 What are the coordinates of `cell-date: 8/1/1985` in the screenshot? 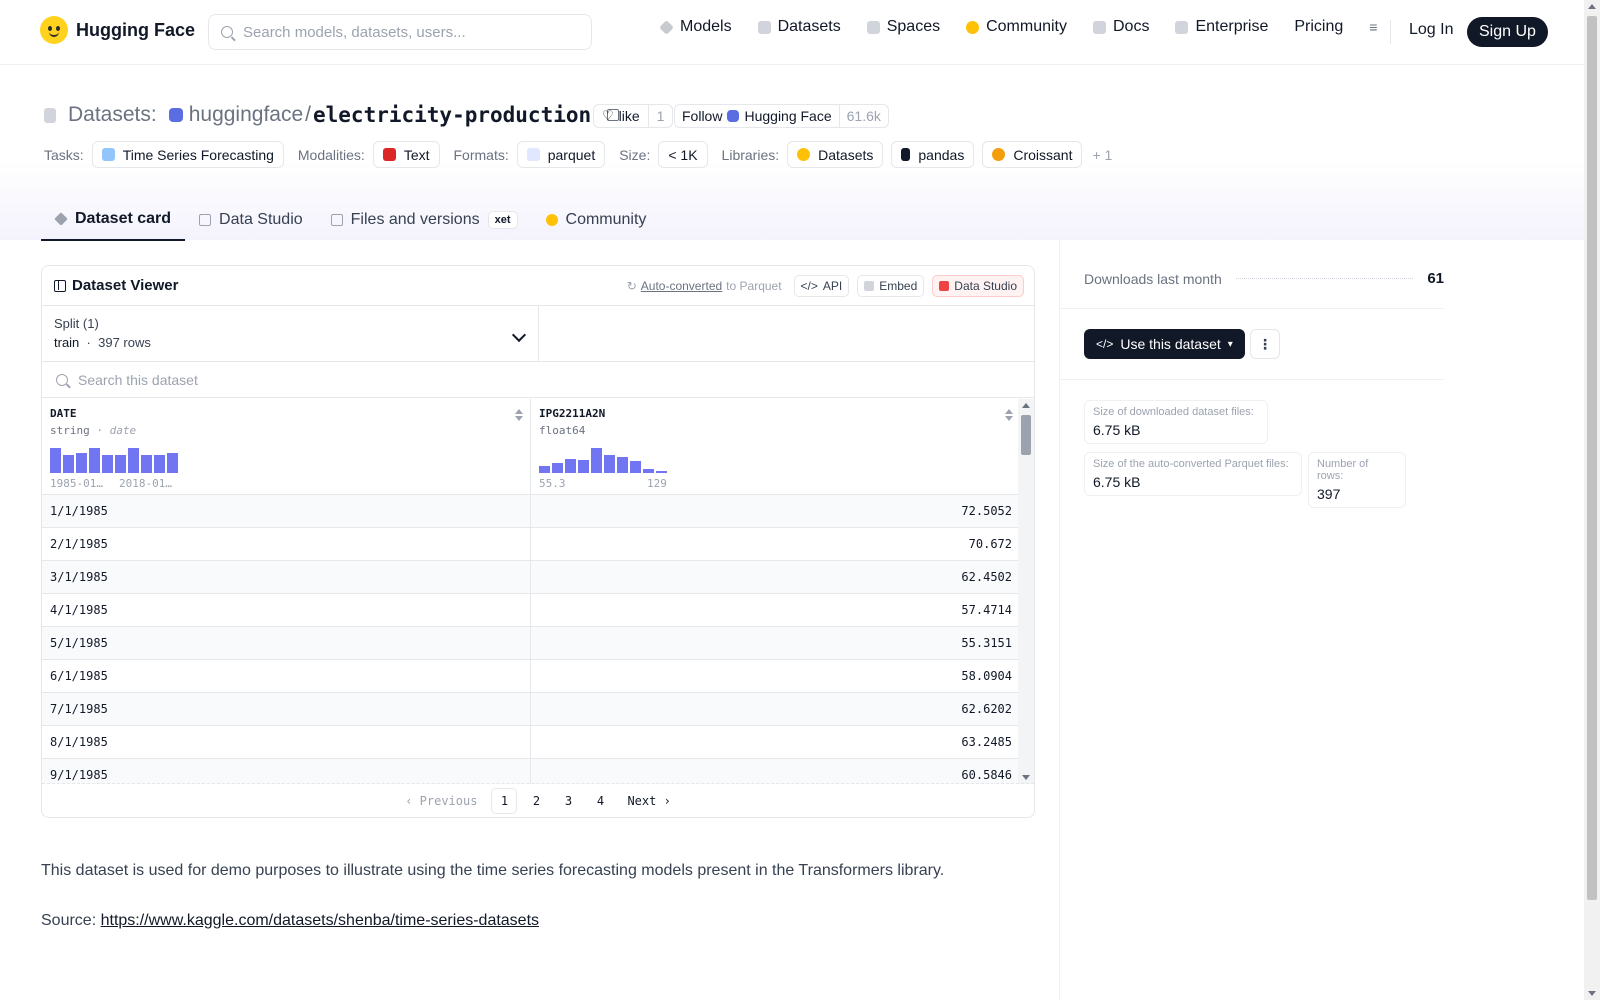 It's located at (286, 742).